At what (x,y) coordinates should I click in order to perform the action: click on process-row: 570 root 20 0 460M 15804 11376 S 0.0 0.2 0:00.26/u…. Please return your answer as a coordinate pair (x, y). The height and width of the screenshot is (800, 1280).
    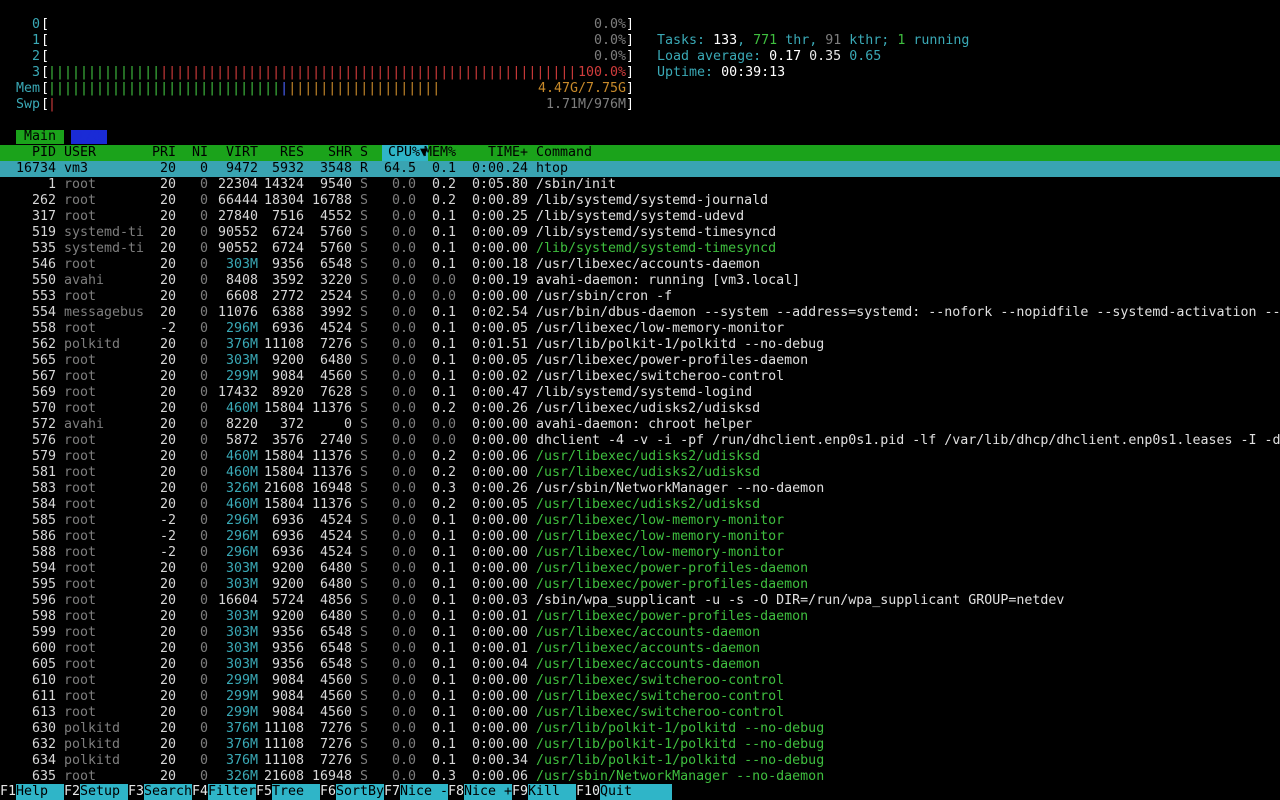
    Looking at the image, I should click on (640, 409).